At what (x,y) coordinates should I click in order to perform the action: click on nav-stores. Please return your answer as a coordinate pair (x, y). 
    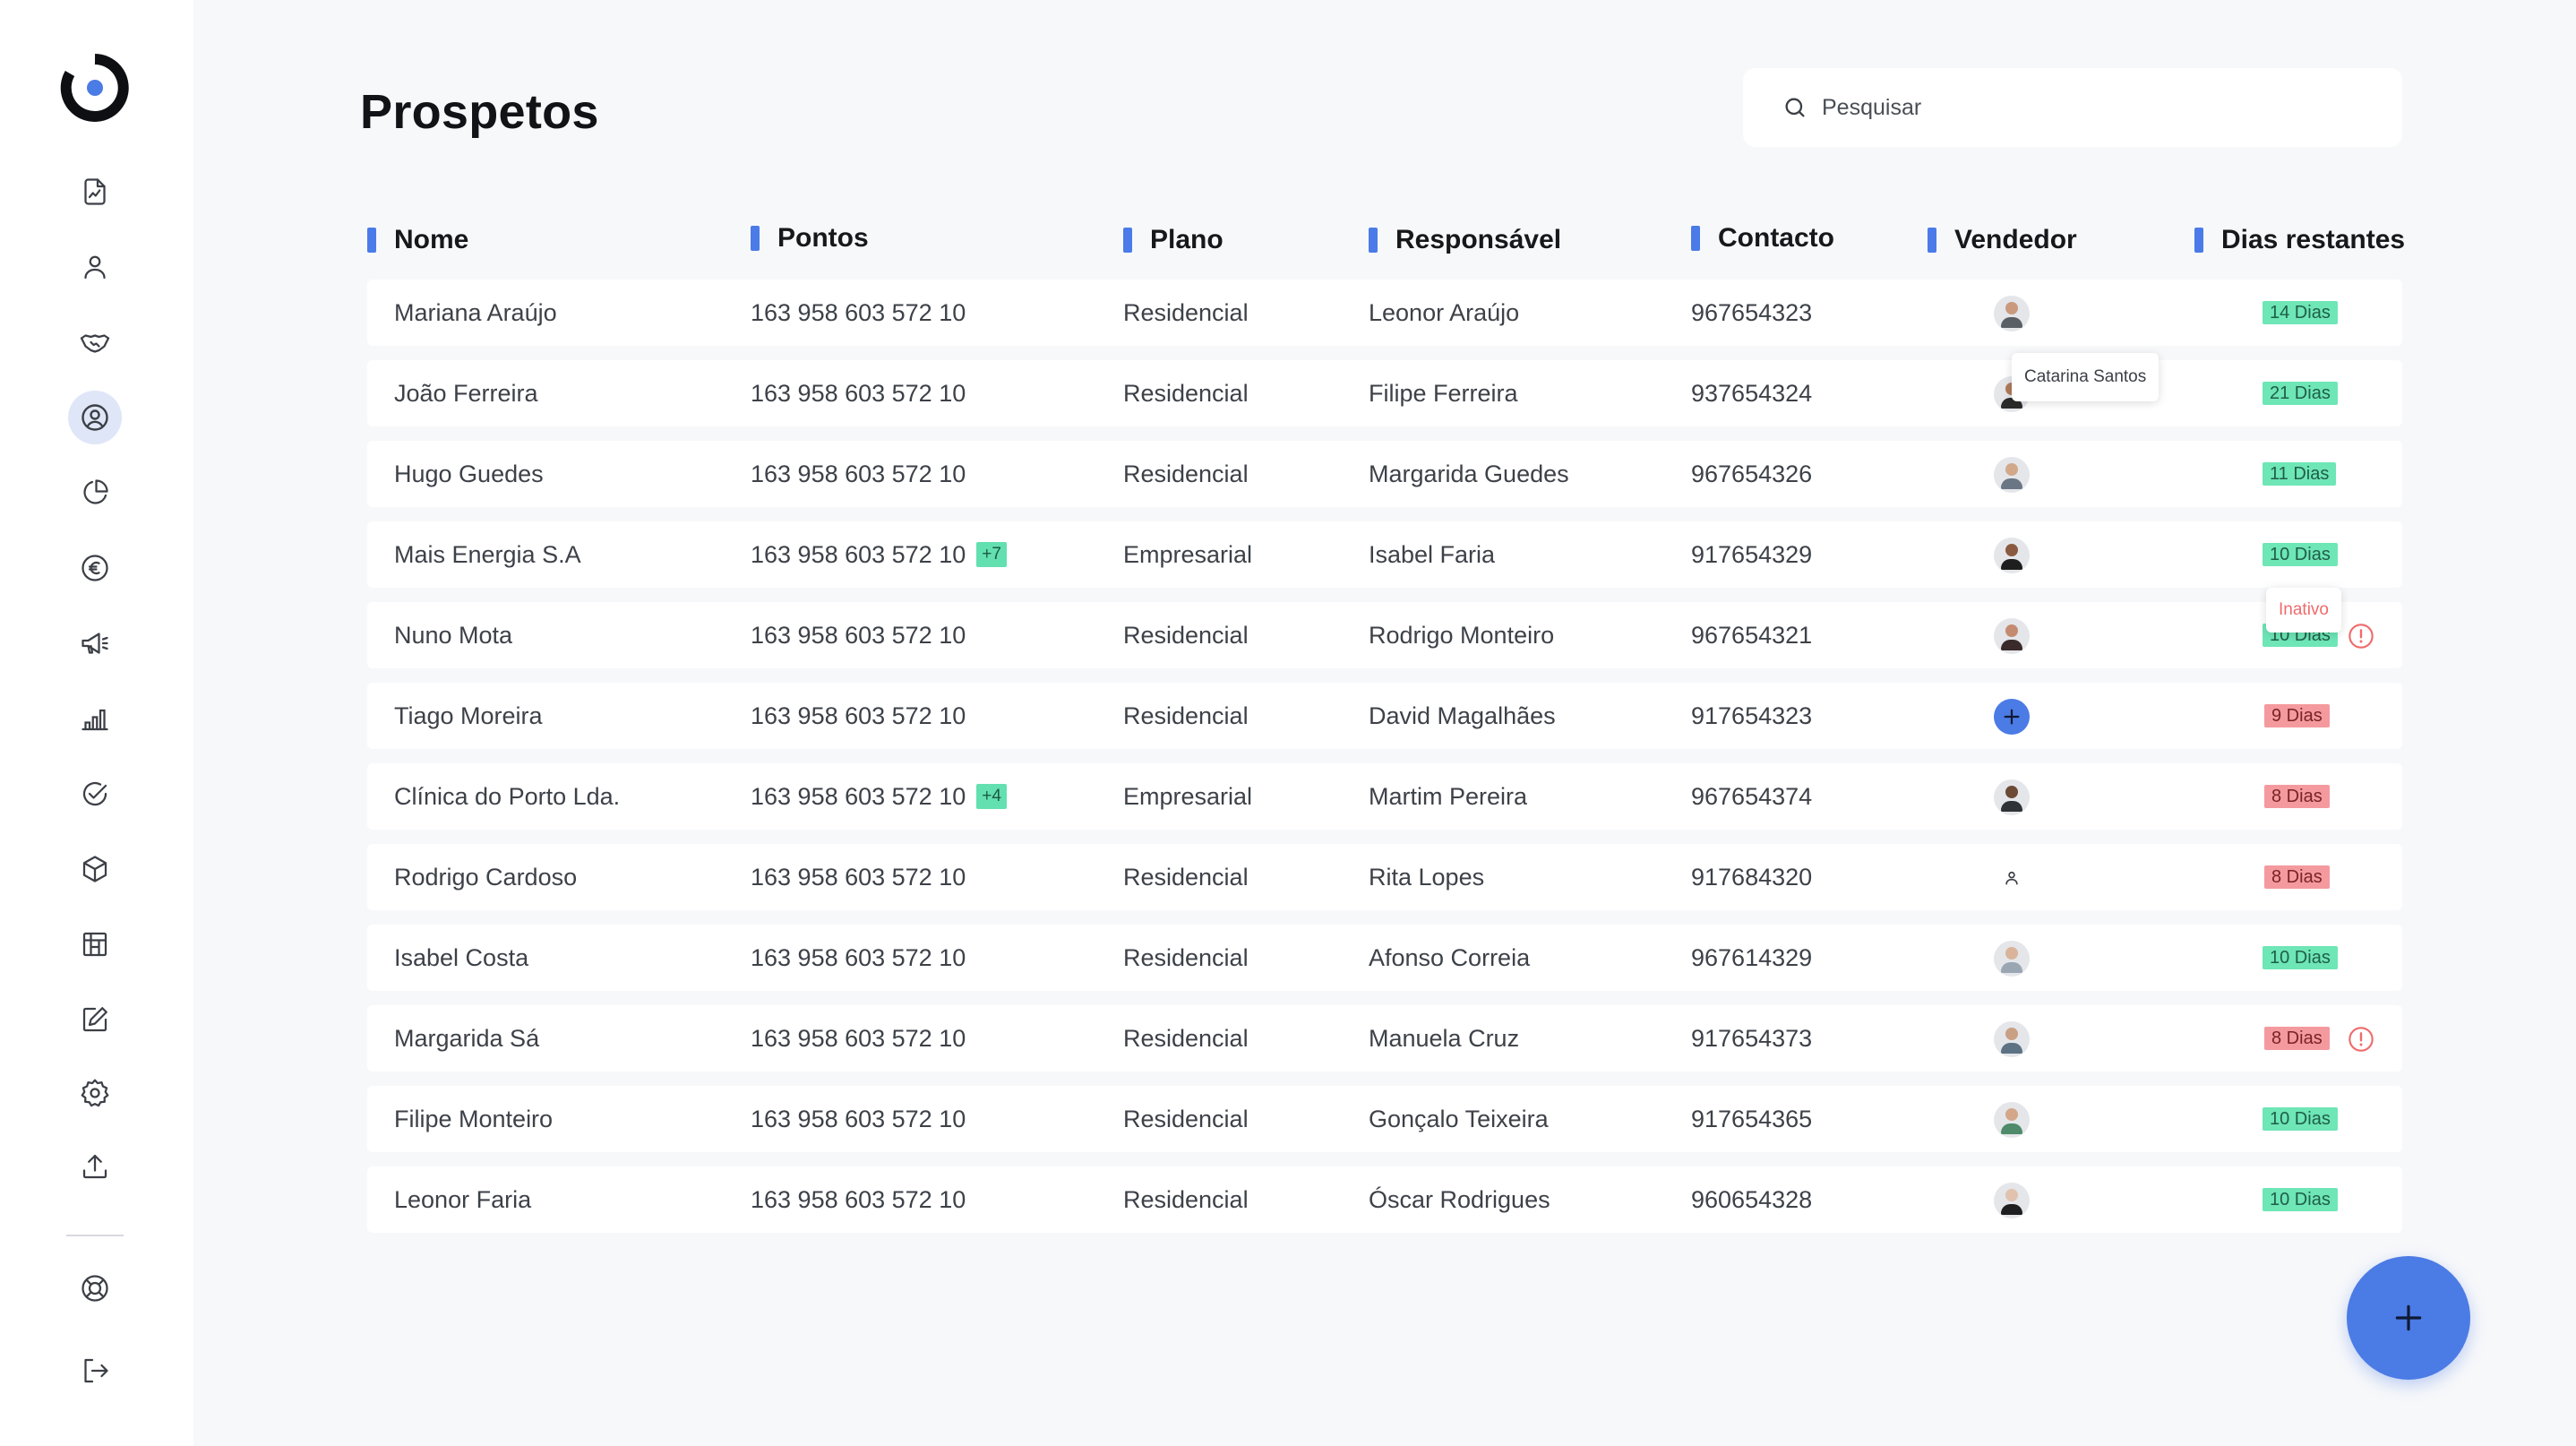
    Looking at the image, I should click on (95, 944).